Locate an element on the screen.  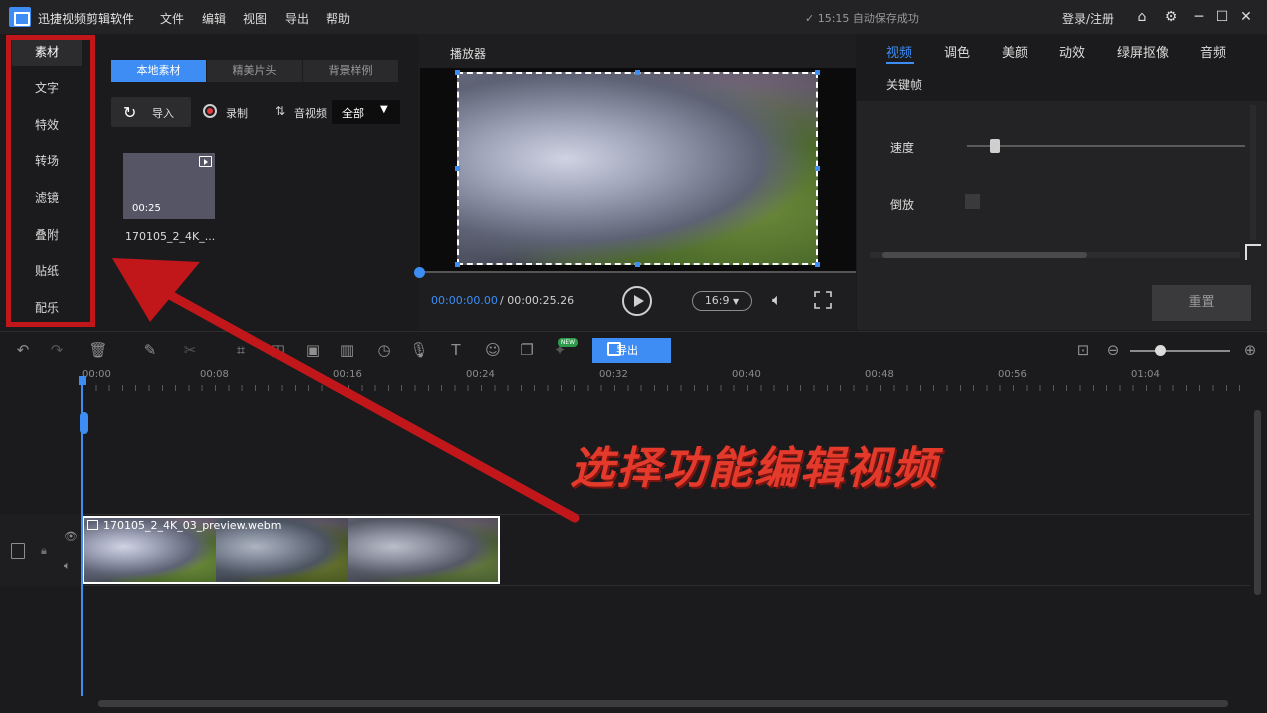
zoom-out-icon: ⊖ is located at coordinates (1113, 350).